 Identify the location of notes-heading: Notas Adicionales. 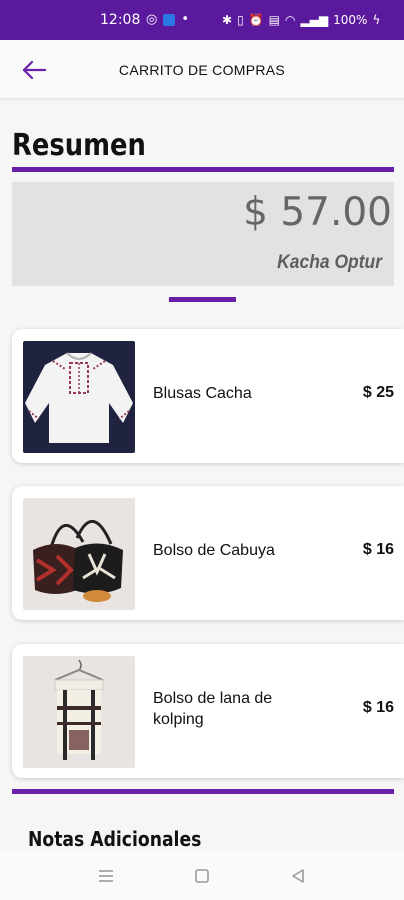
(115, 839).